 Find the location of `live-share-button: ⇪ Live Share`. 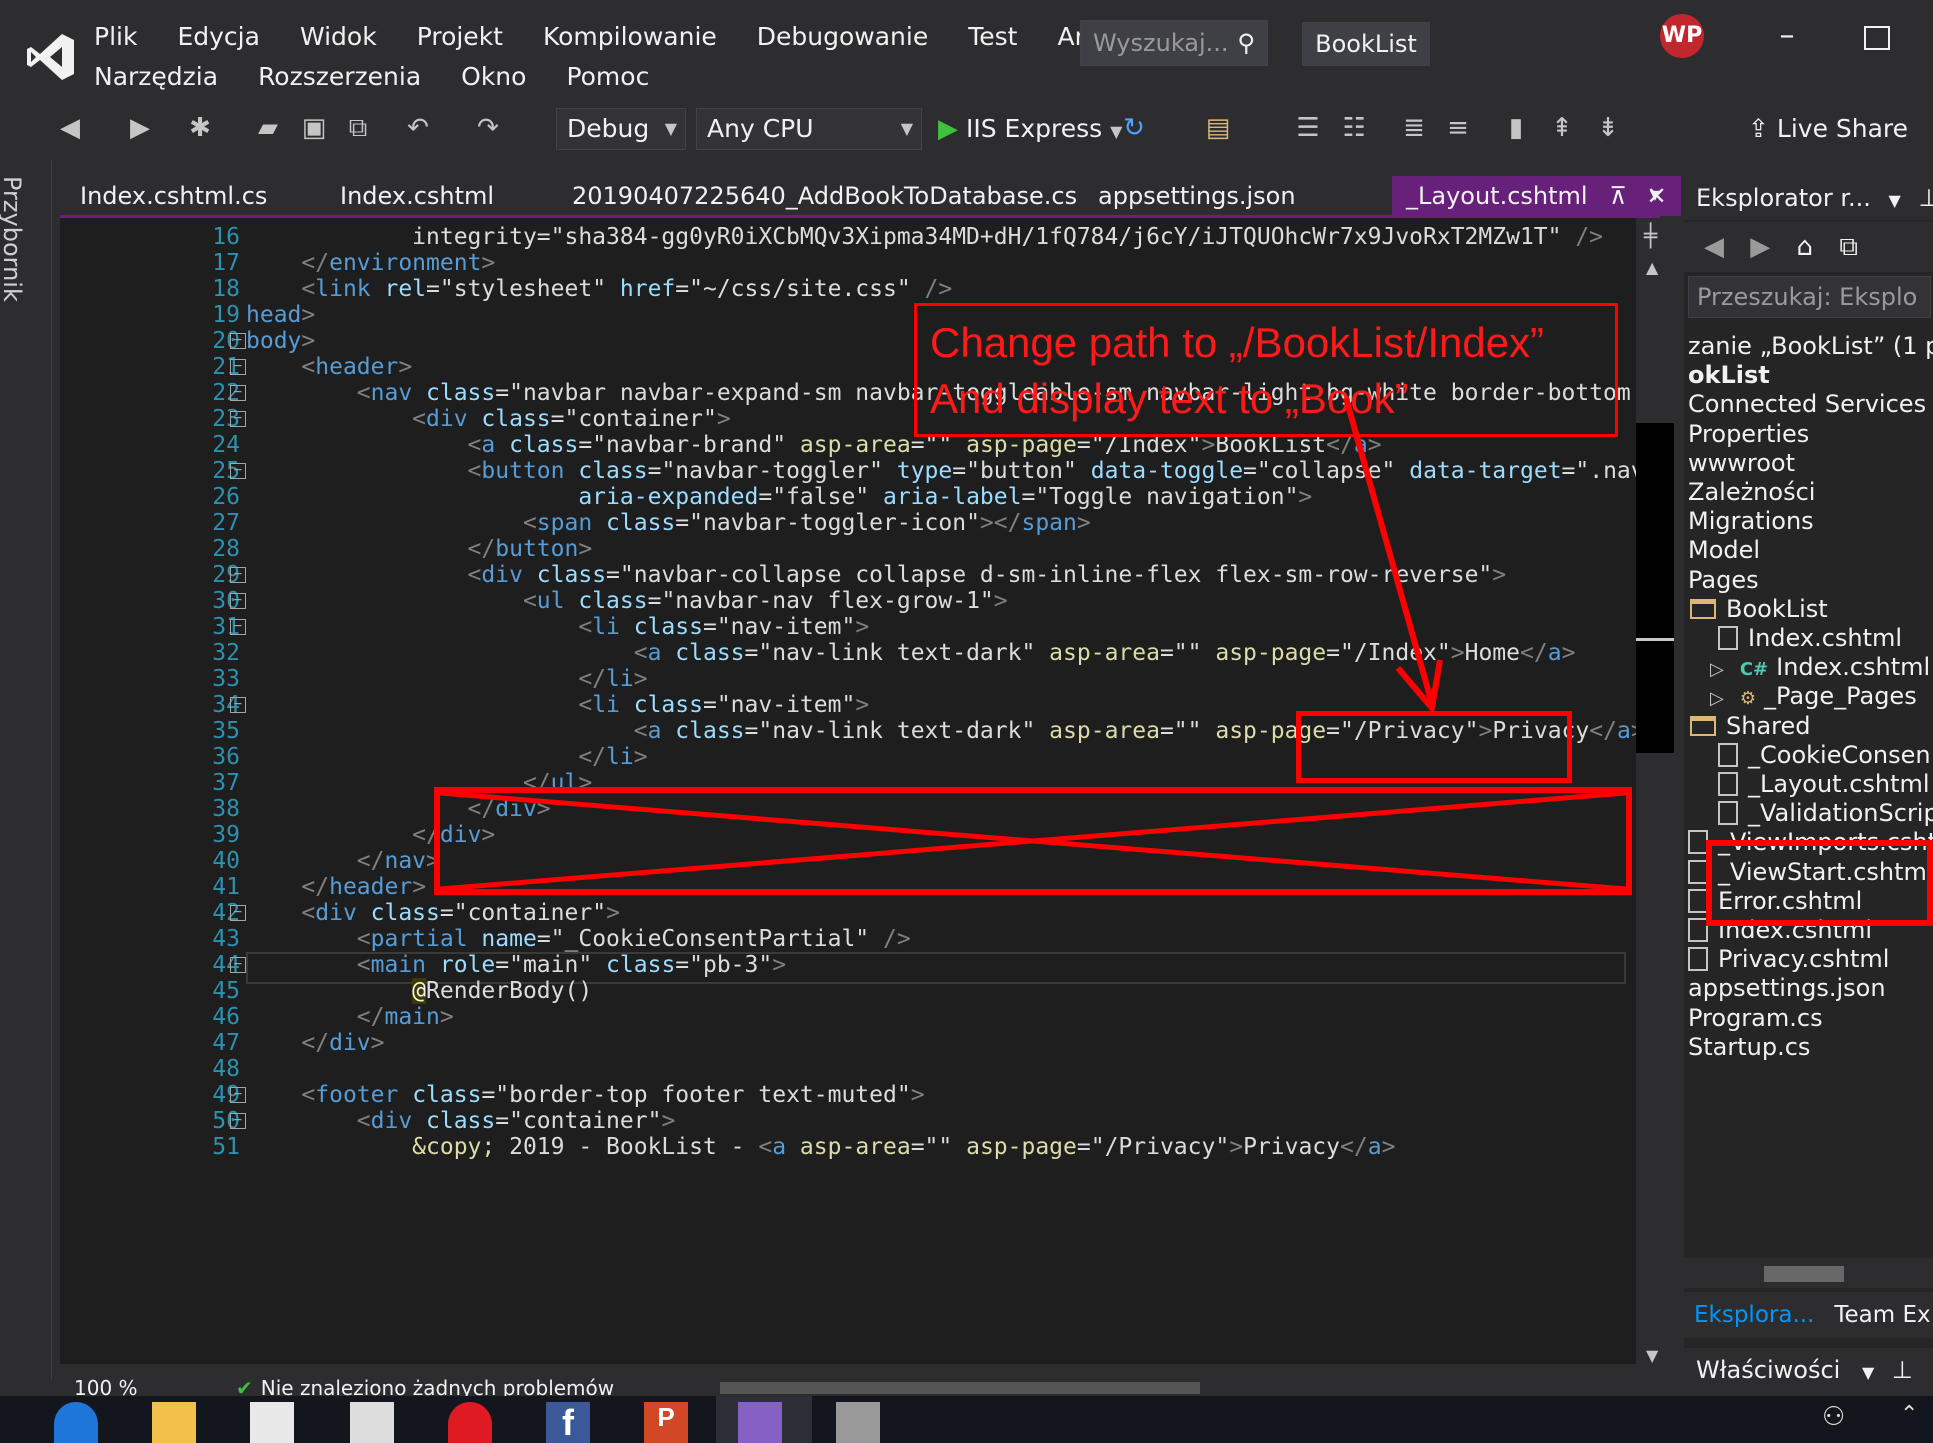

live-share-button: ⇪ Live Share is located at coordinates (1828, 129).